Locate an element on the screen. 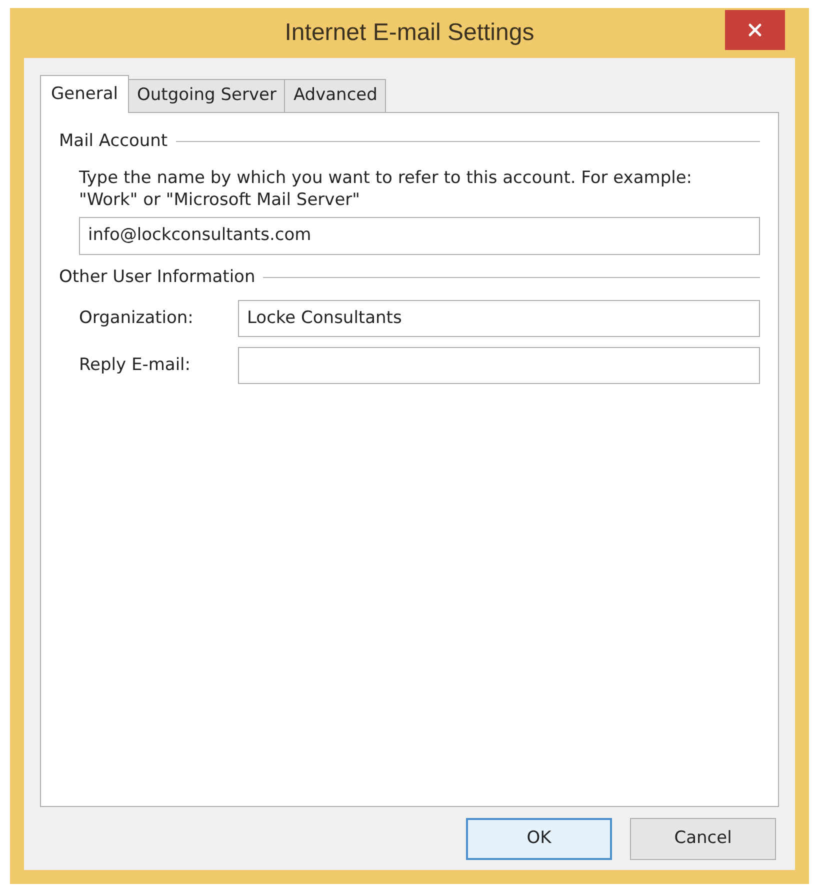 This screenshot has height=887, width=817. group-heading: Other User Information is located at coordinates (157, 277).